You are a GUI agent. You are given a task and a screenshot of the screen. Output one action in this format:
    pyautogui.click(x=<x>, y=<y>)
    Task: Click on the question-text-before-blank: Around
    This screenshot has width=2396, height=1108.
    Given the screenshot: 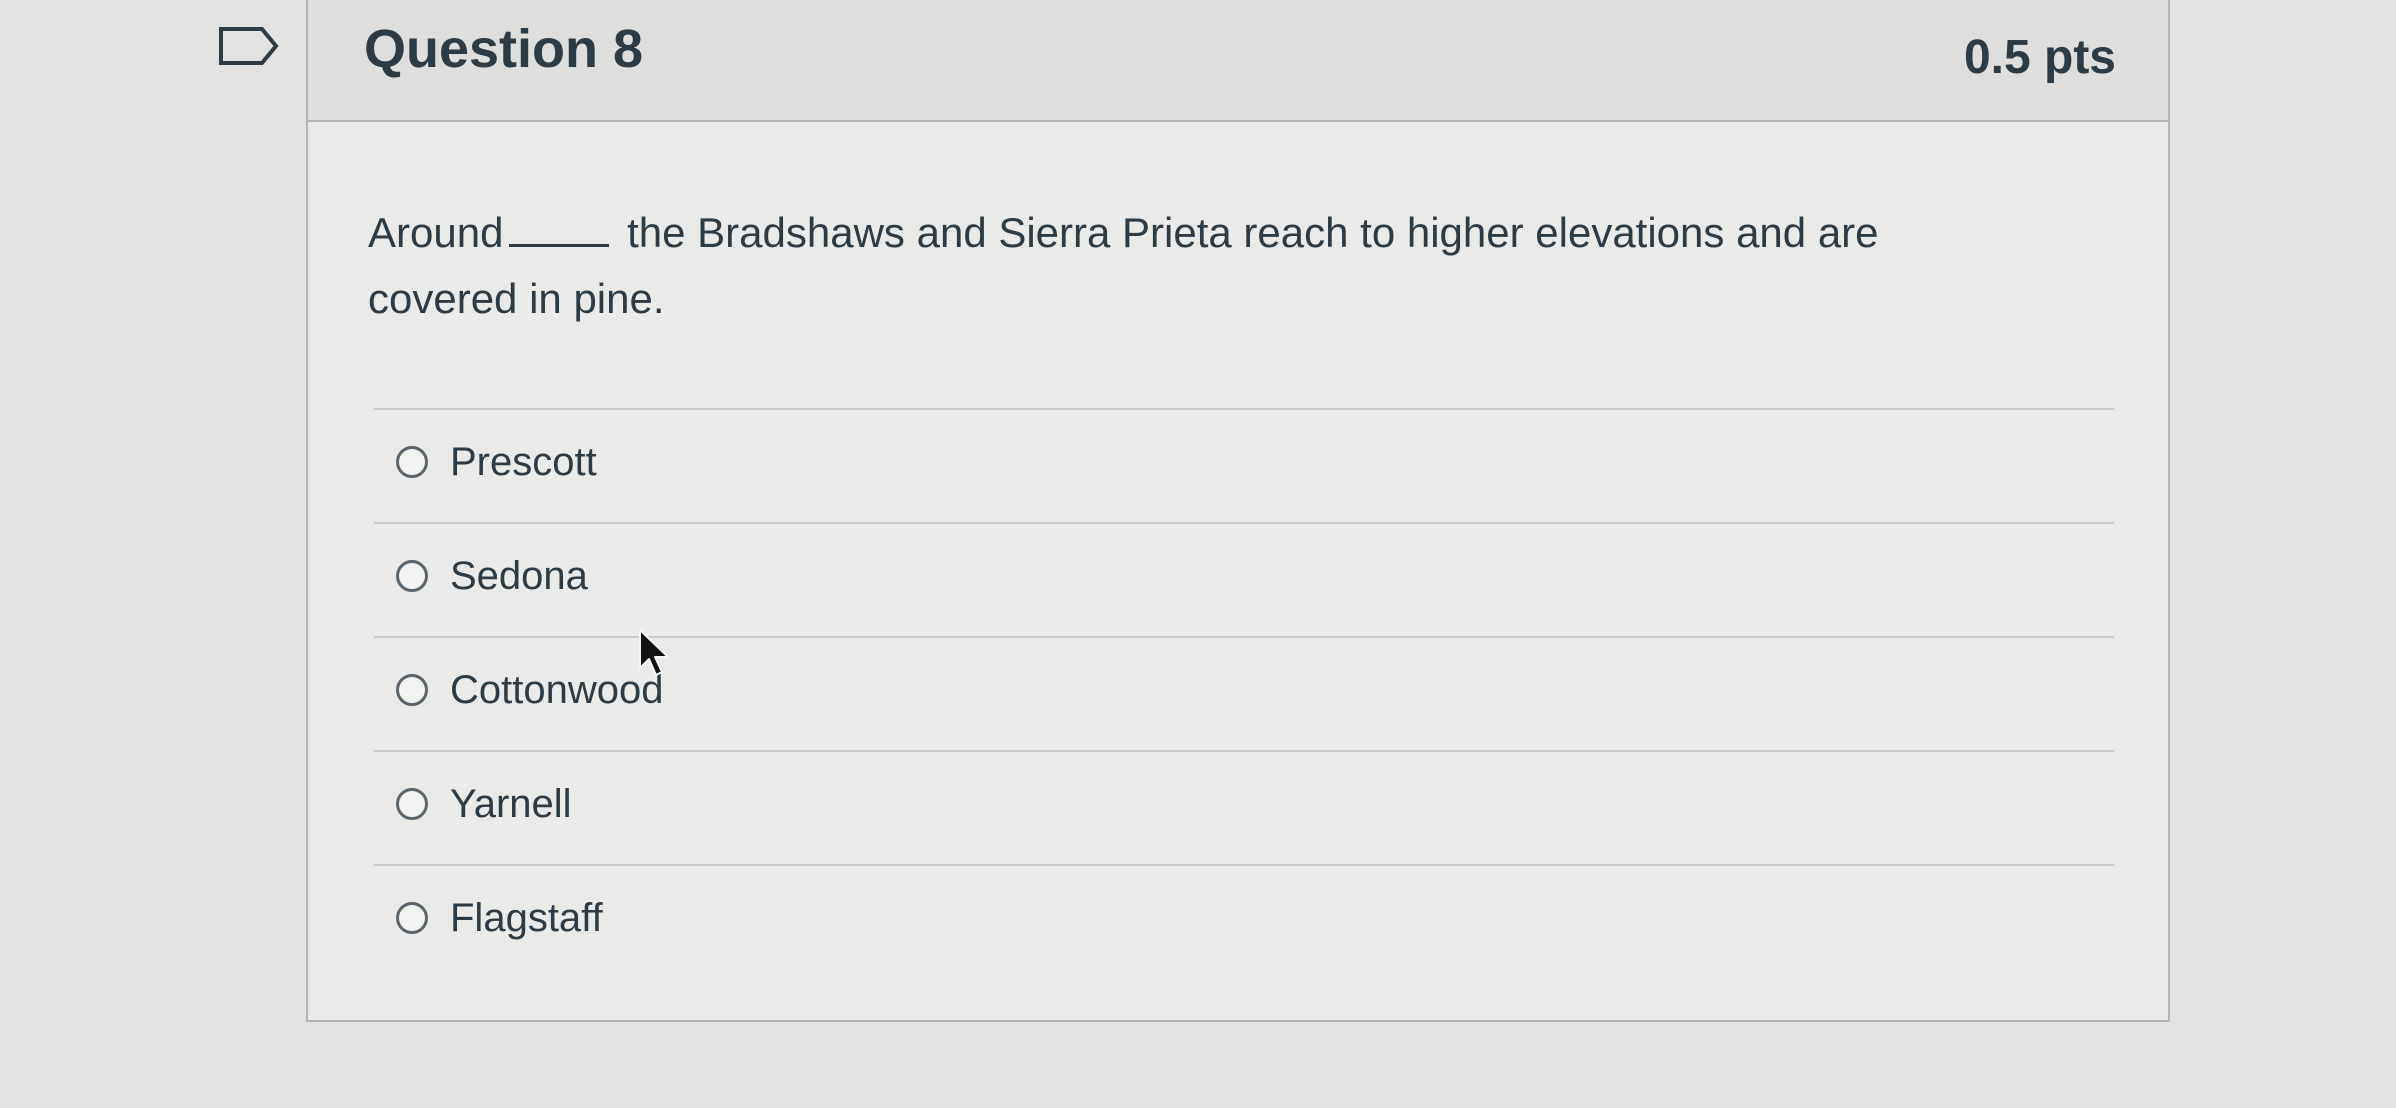 What is the action you would take?
    pyautogui.click(x=436, y=232)
    